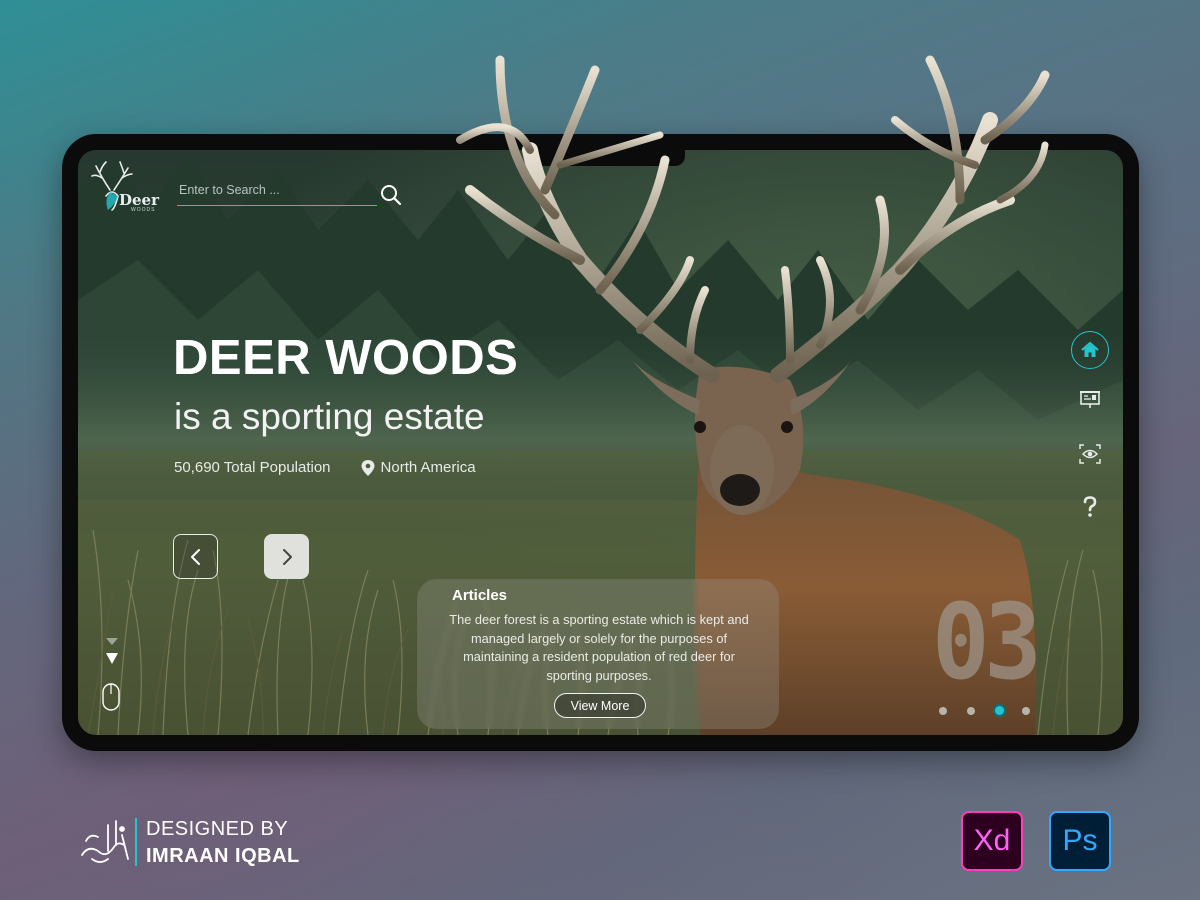 Image resolution: width=1200 pixels, height=900 pixels. Describe the element at coordinates (480, 595) in the screenshot. I see `articles-title: Articles` at that location.